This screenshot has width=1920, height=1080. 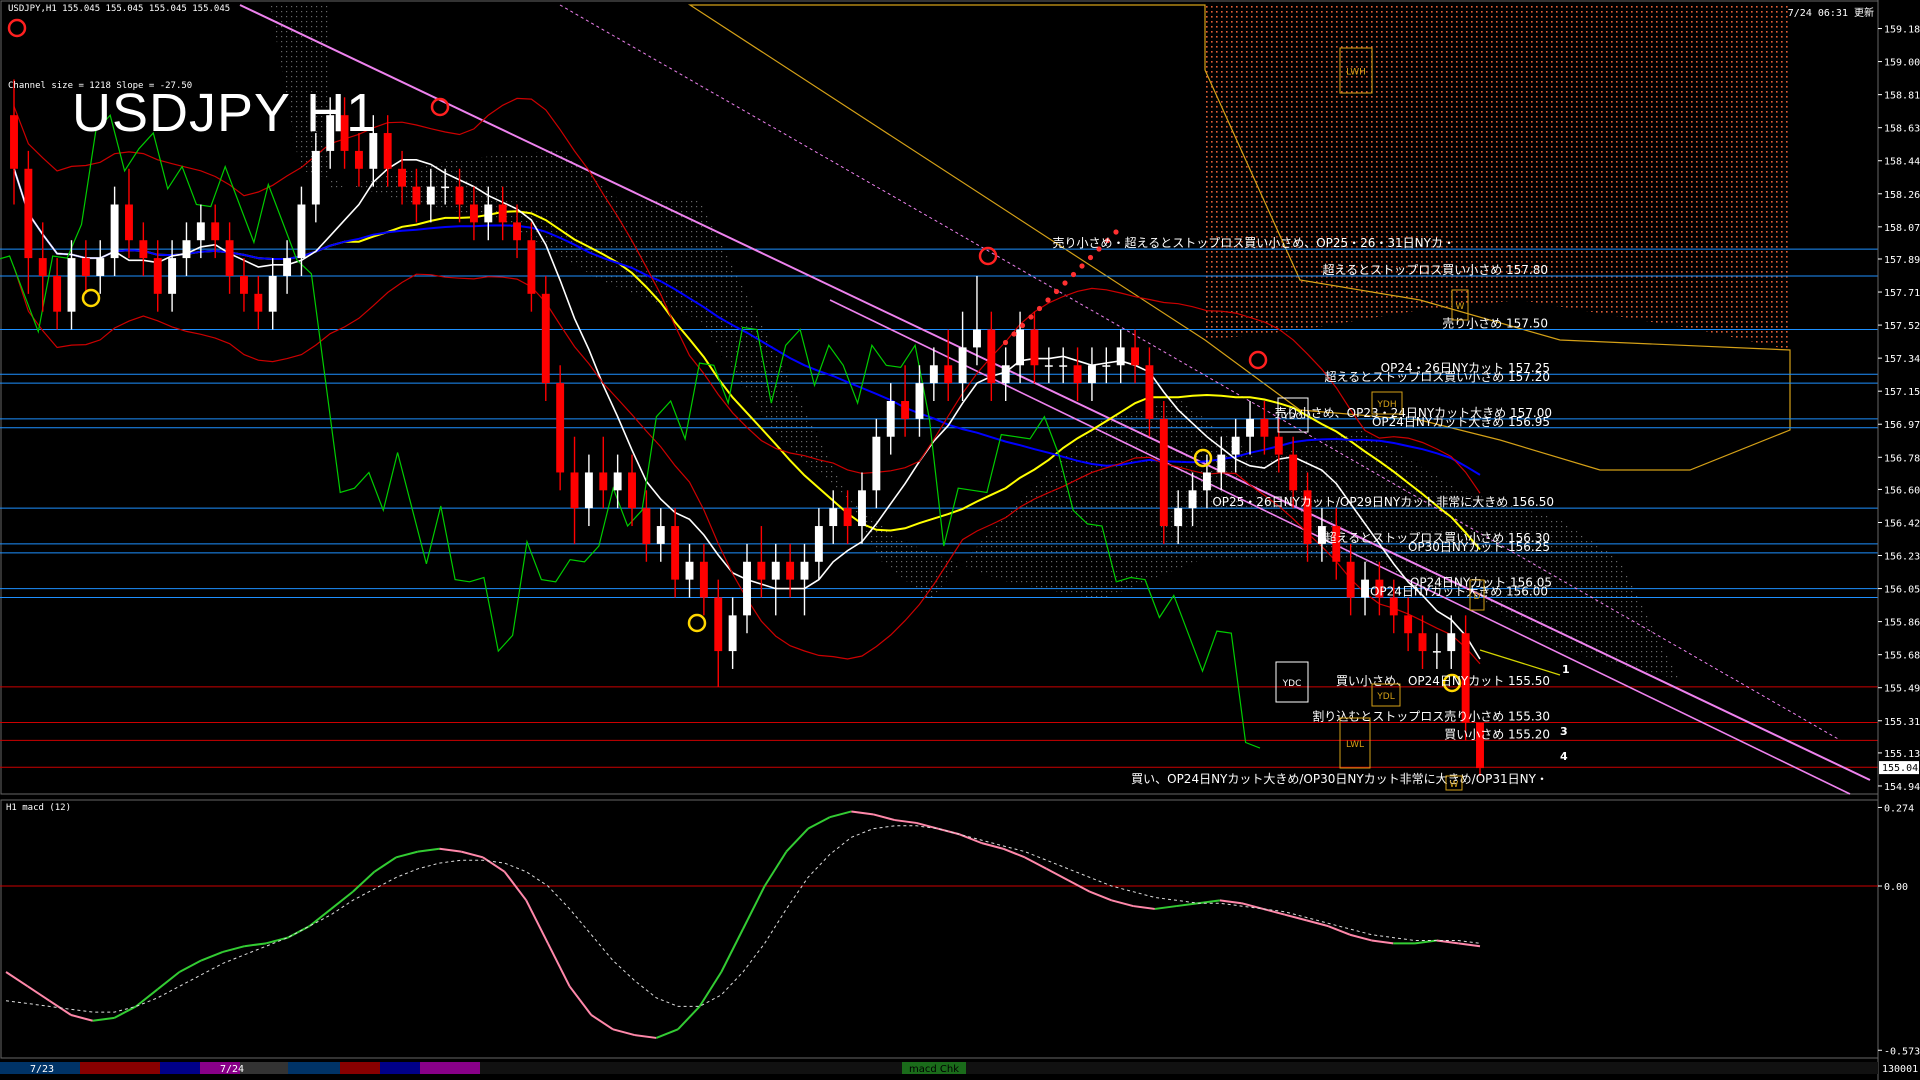 What do you see at coordinates (232, 1069) in the screenshot?
I see `date-label: 7/24` at bounding box center [232, 1069].